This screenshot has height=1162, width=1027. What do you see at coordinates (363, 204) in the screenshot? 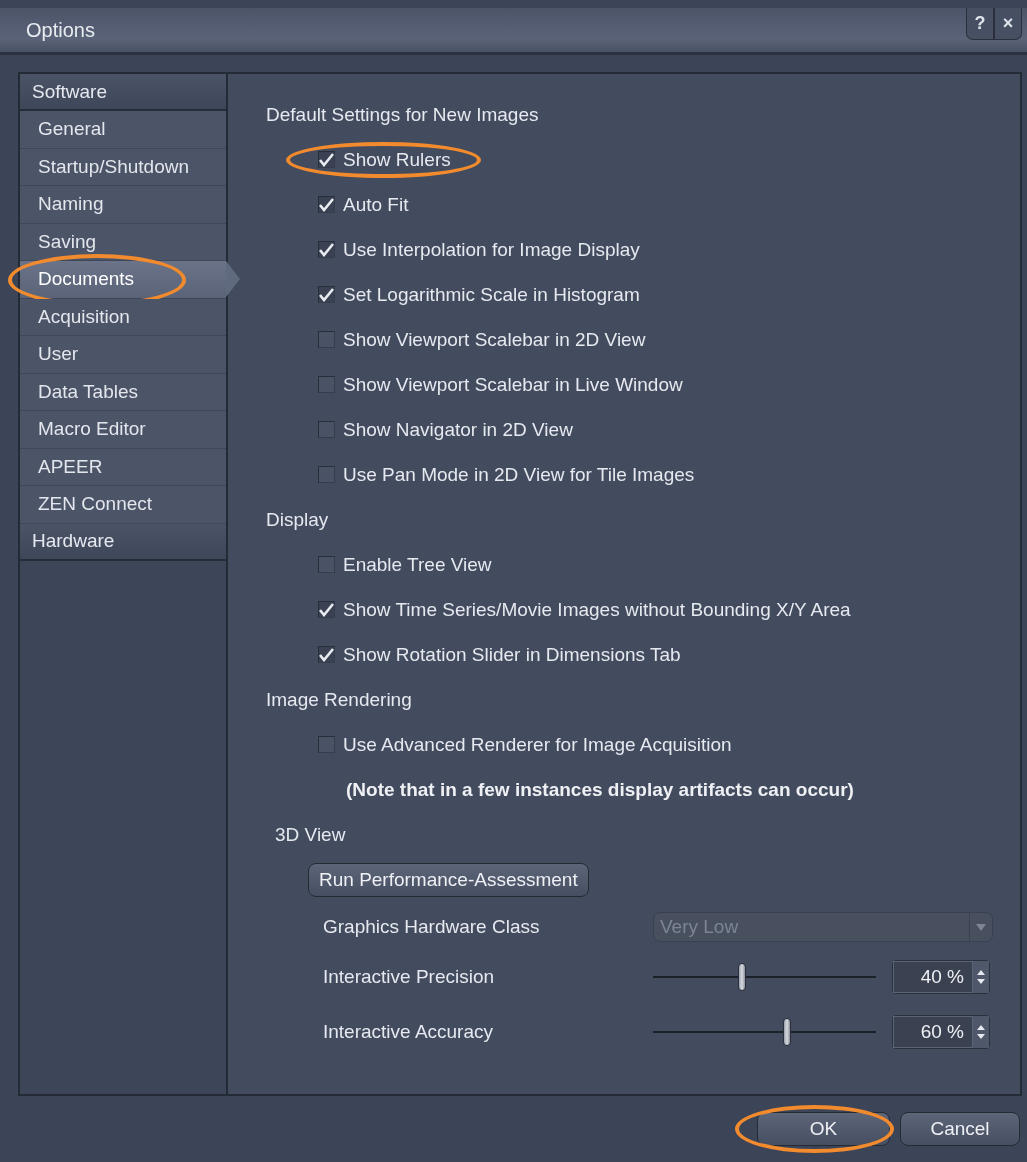
I see `checkbox: Auto Fit` at bounding box center [363, 204].